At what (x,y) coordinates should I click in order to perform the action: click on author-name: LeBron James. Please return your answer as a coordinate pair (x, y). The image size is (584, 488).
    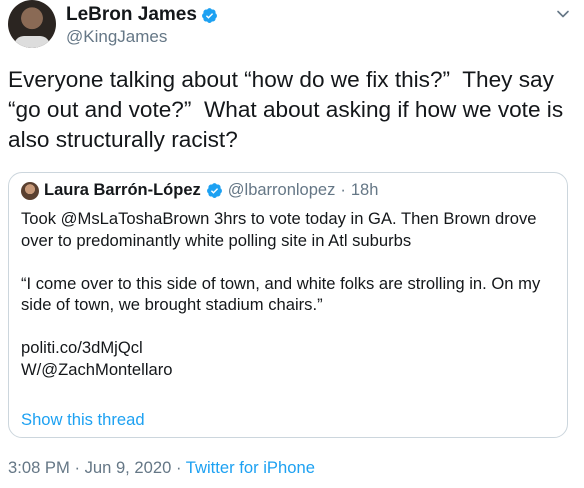
    Looking at the image, I should click on (131, 15).